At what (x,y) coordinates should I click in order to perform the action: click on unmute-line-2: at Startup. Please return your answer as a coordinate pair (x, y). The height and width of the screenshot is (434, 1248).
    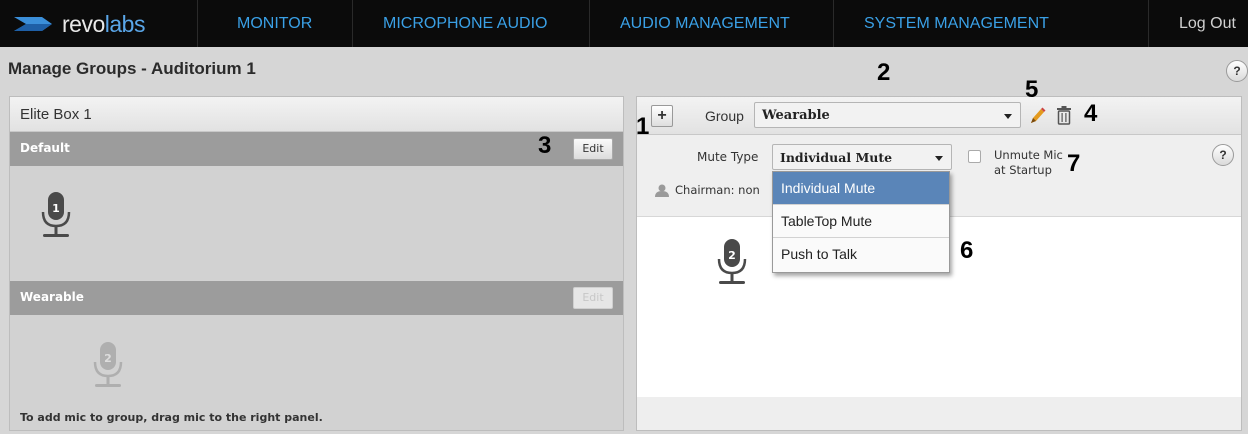
    Looking at the image, I should click on (1023, 170).